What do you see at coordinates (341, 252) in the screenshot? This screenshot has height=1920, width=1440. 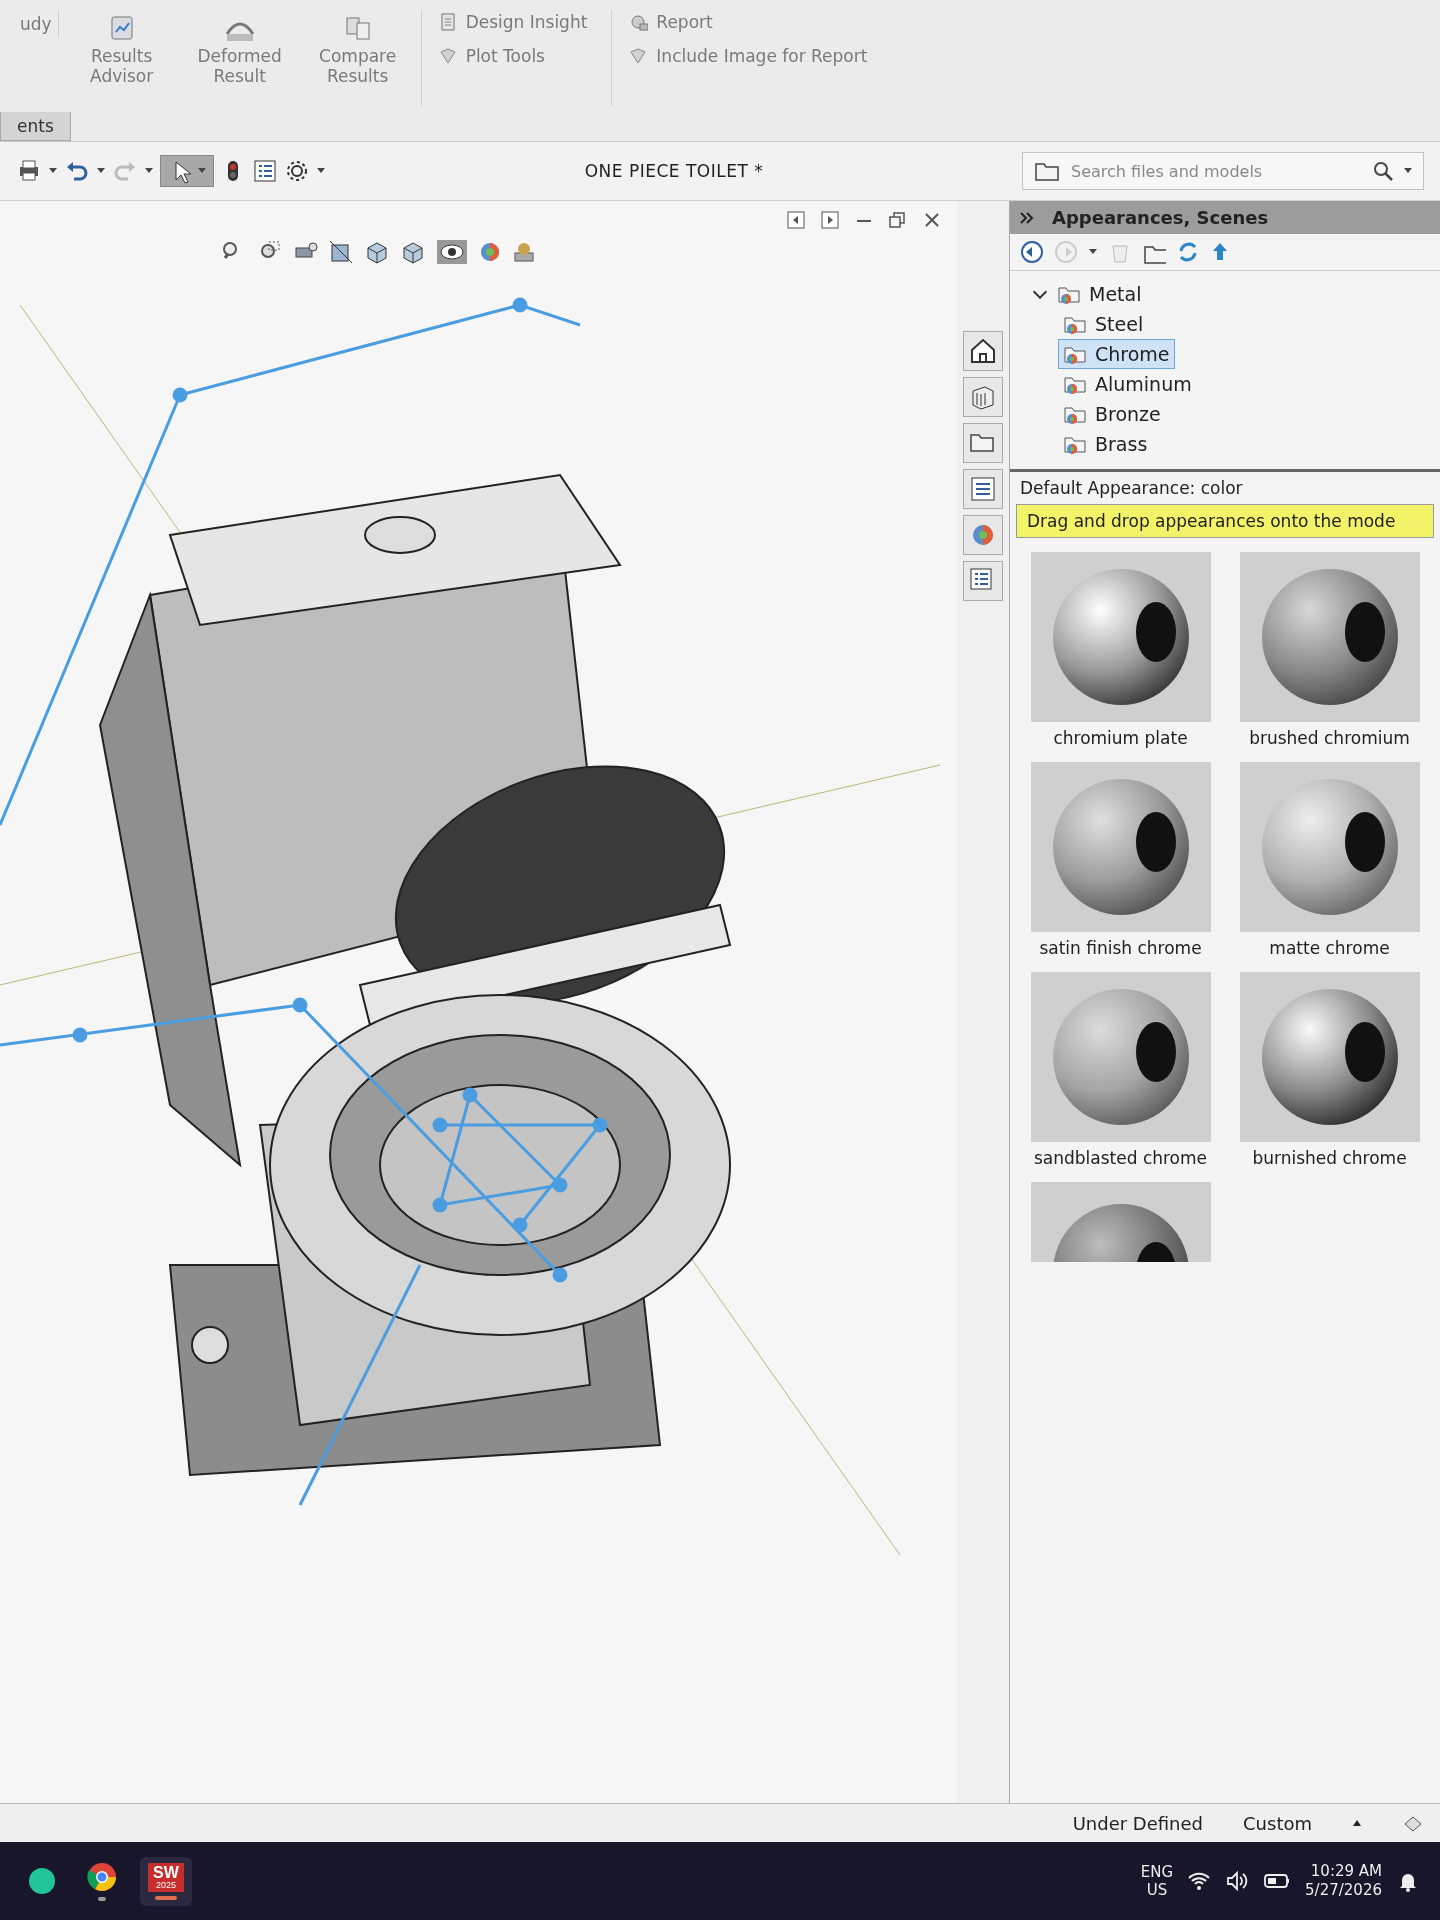 I see `section-view-icon` at bounding box center [341, 252].